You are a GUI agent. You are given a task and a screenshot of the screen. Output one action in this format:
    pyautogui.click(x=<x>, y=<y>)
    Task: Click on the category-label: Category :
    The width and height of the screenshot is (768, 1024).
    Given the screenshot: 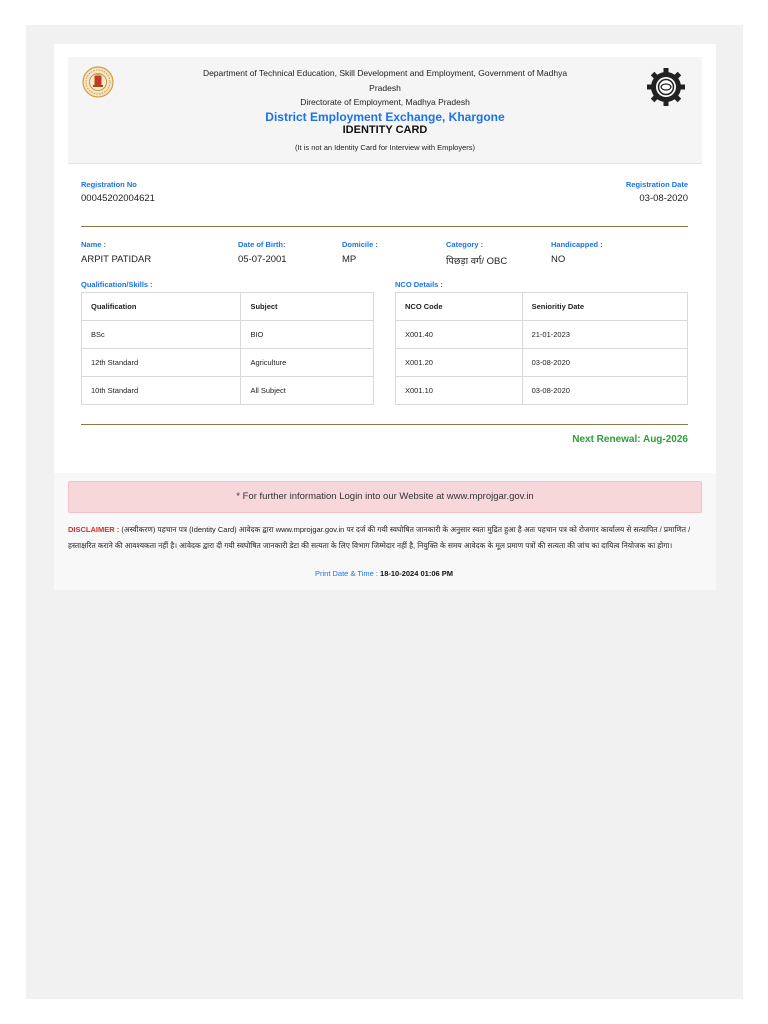 What is the action you would take?
    pyautogui.click(x=465, y=244)
    